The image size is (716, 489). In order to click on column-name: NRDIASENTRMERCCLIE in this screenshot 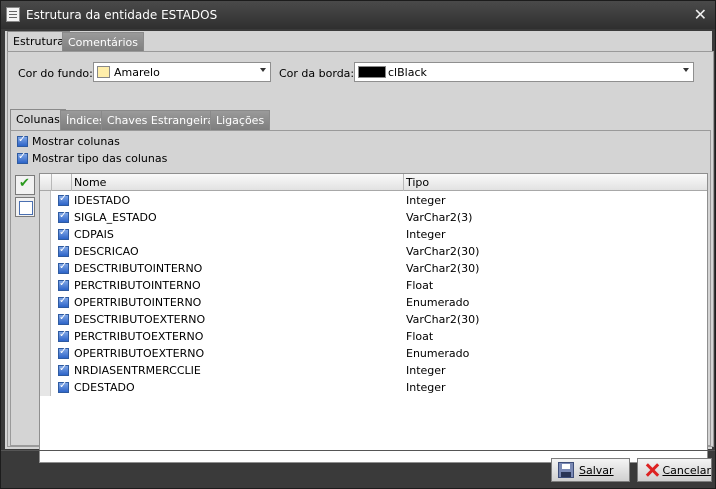, I will do `click(137, 370)`.